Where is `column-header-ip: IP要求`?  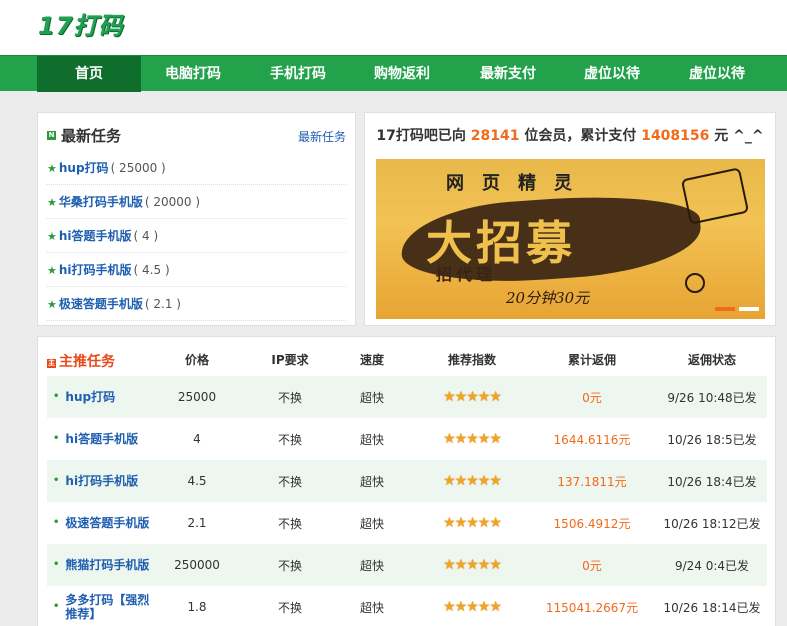 column-header-ip: IP要求 is located at coordinates (290, 360).